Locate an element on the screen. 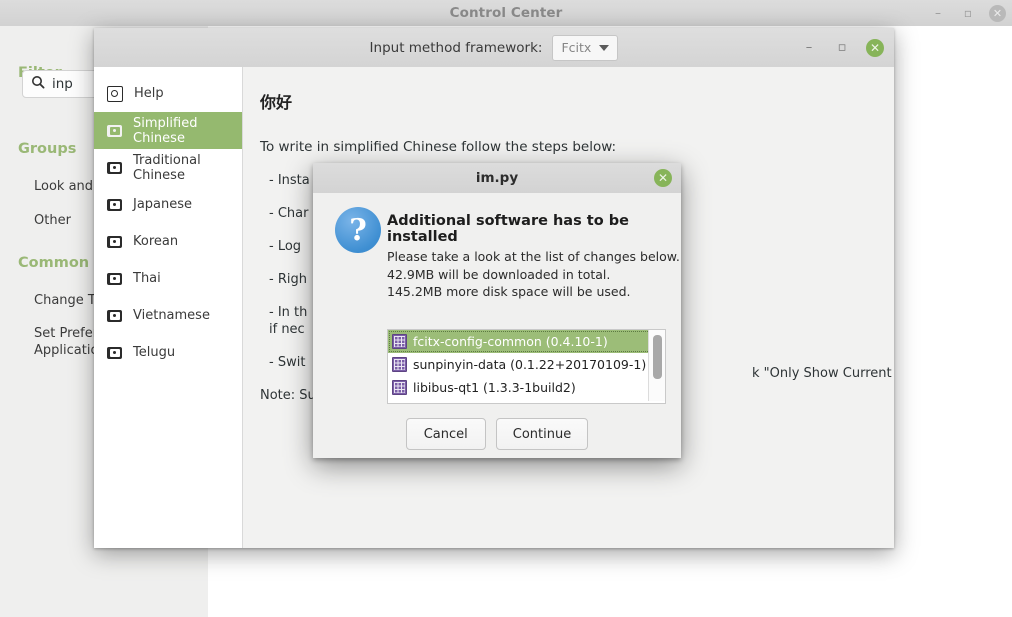  package-name: fcitx-config-common (0.4.10-1) is located at coordinates (510, 341).